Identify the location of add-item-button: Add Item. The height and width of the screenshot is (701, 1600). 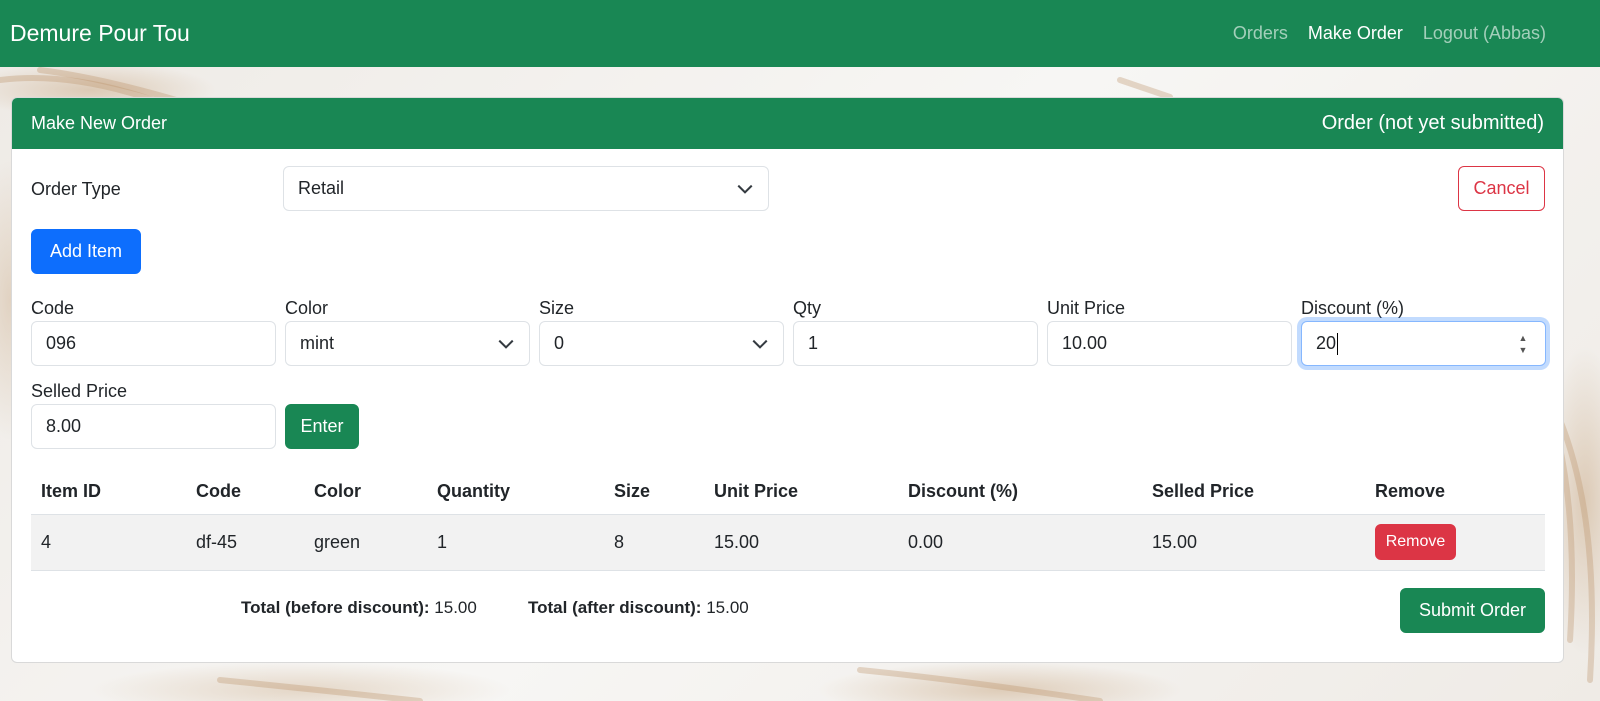
(86, 251).